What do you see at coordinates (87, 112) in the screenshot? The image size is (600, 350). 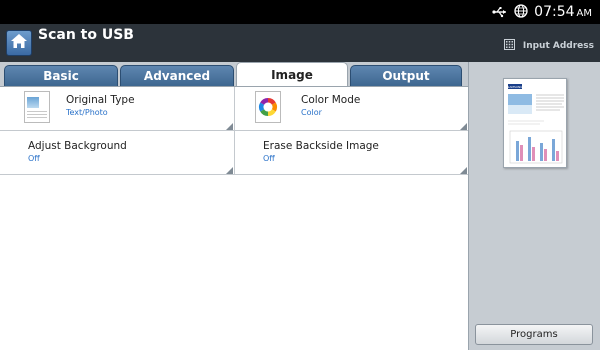 I see `original-type-value: Text/Photo` at bounding box center [87, 112].